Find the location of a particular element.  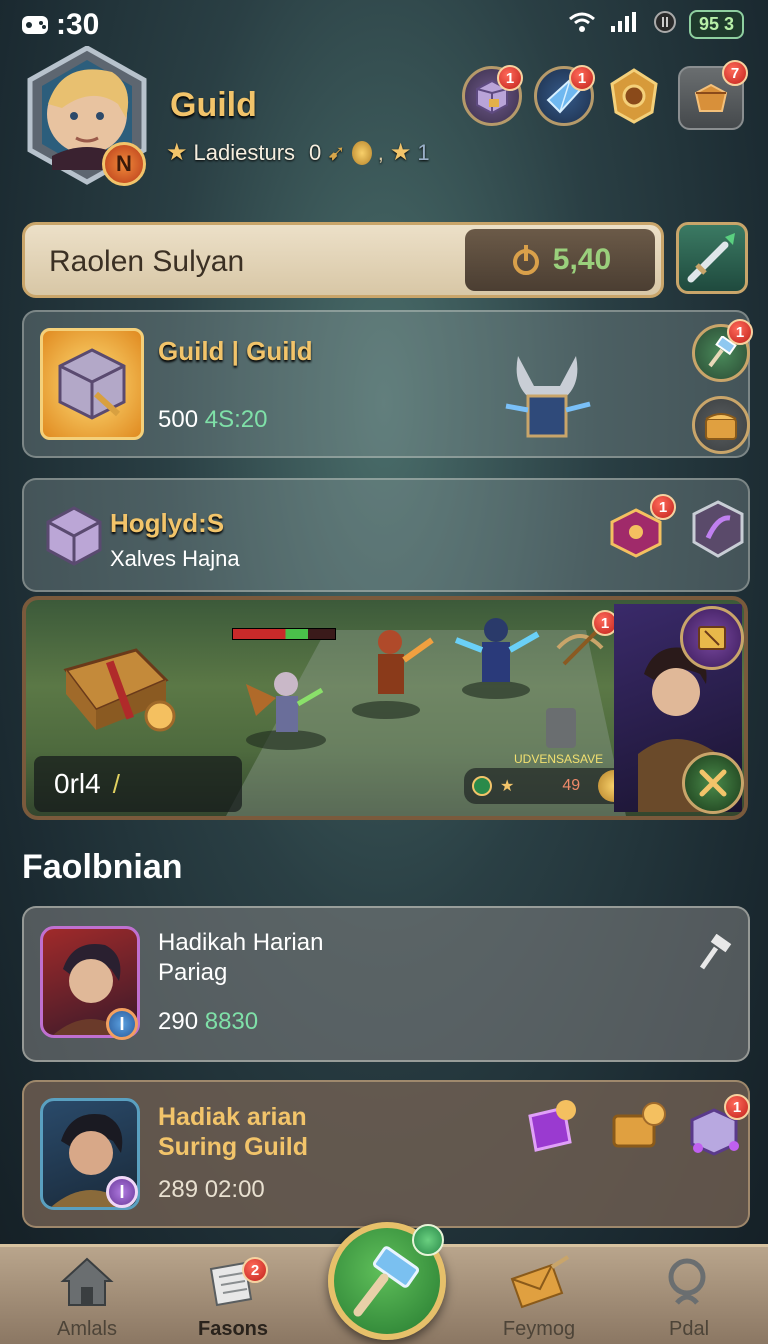

page-title: Guild is located at coordinates (213, 105).